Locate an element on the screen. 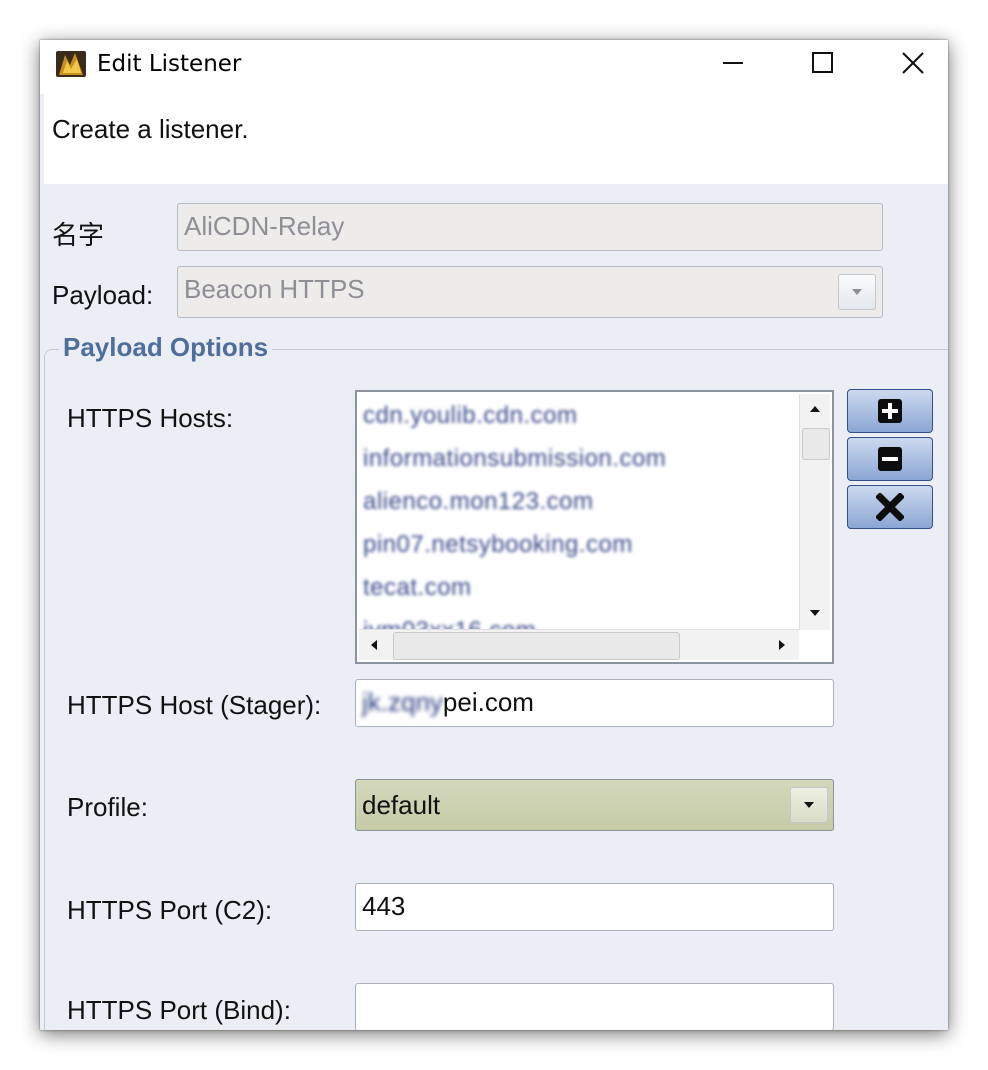  maximize-icon is located at coordinates (822, 62).